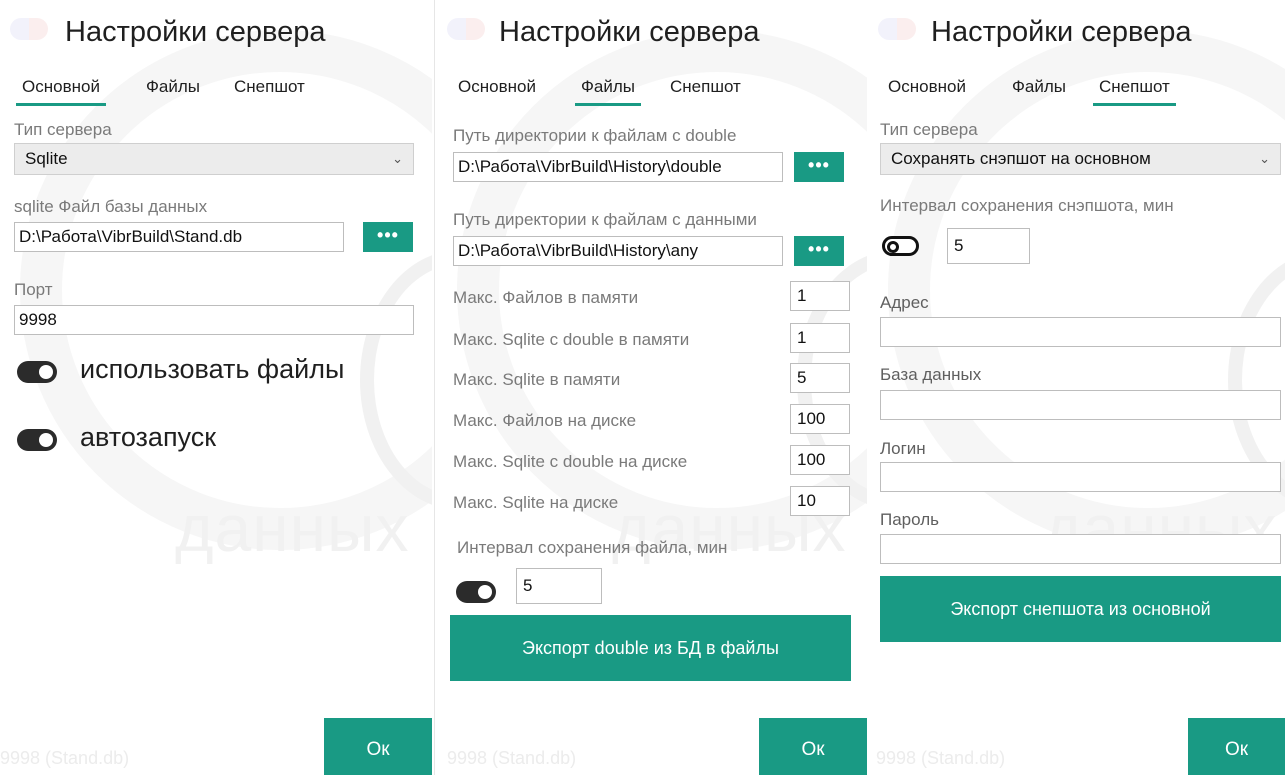 The width and height of the screenshot is (1285, 775). What do you see at coordinates (904, 302) in the screenshot?
I see `address-label: Адрес` at bounding box center [904, 302].